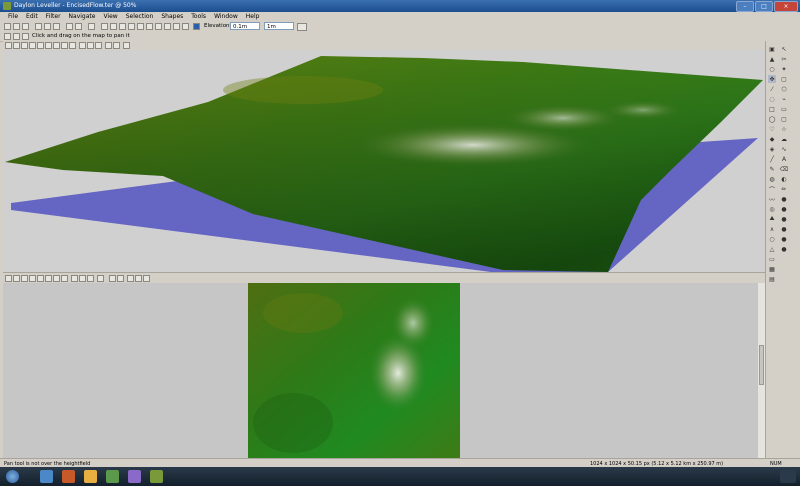  I want to click on smooth-icon: ●, so click(784, 199).